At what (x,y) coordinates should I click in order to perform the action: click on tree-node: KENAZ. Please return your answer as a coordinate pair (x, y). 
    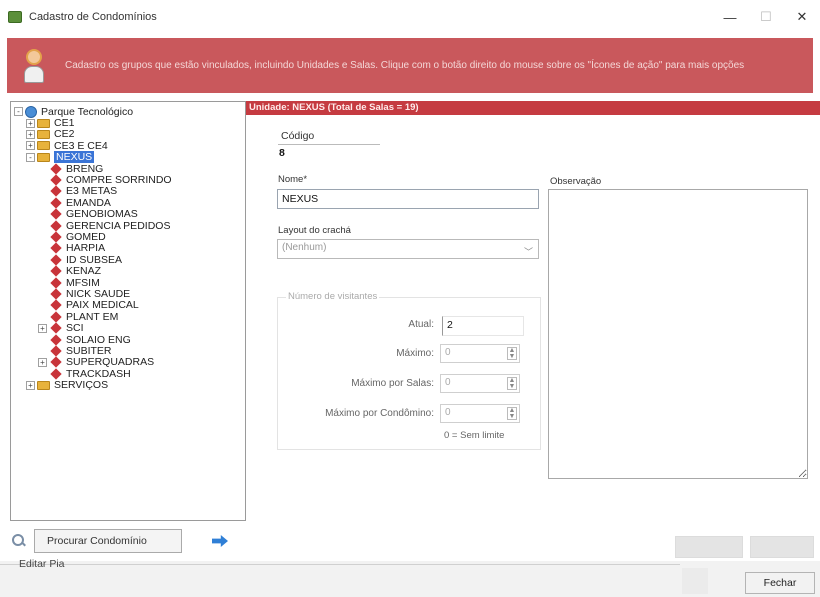
    Looking at the image, I should click on (128, 271).